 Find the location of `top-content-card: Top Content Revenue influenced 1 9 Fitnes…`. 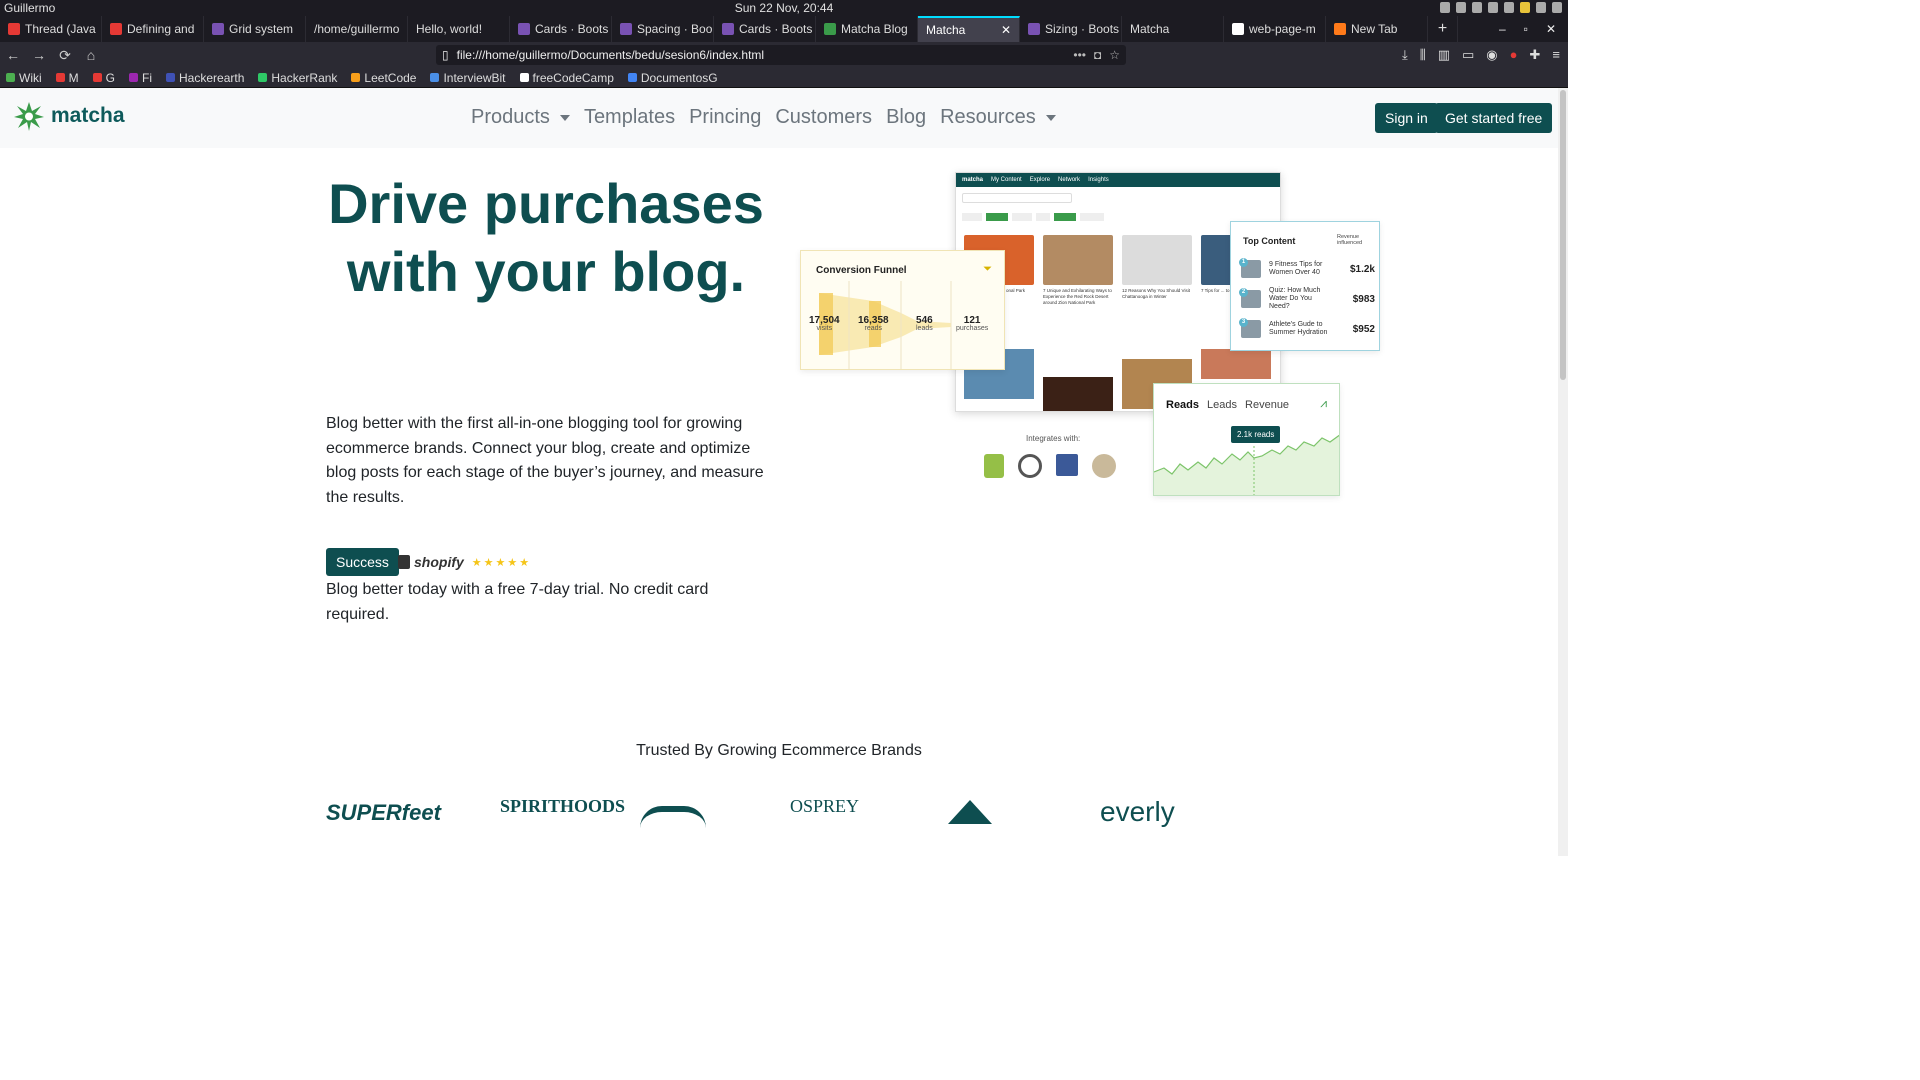

top-content-card: Top Content Revenue influenced 1 9 Fitnes… is located at coordinates (1305, 286).